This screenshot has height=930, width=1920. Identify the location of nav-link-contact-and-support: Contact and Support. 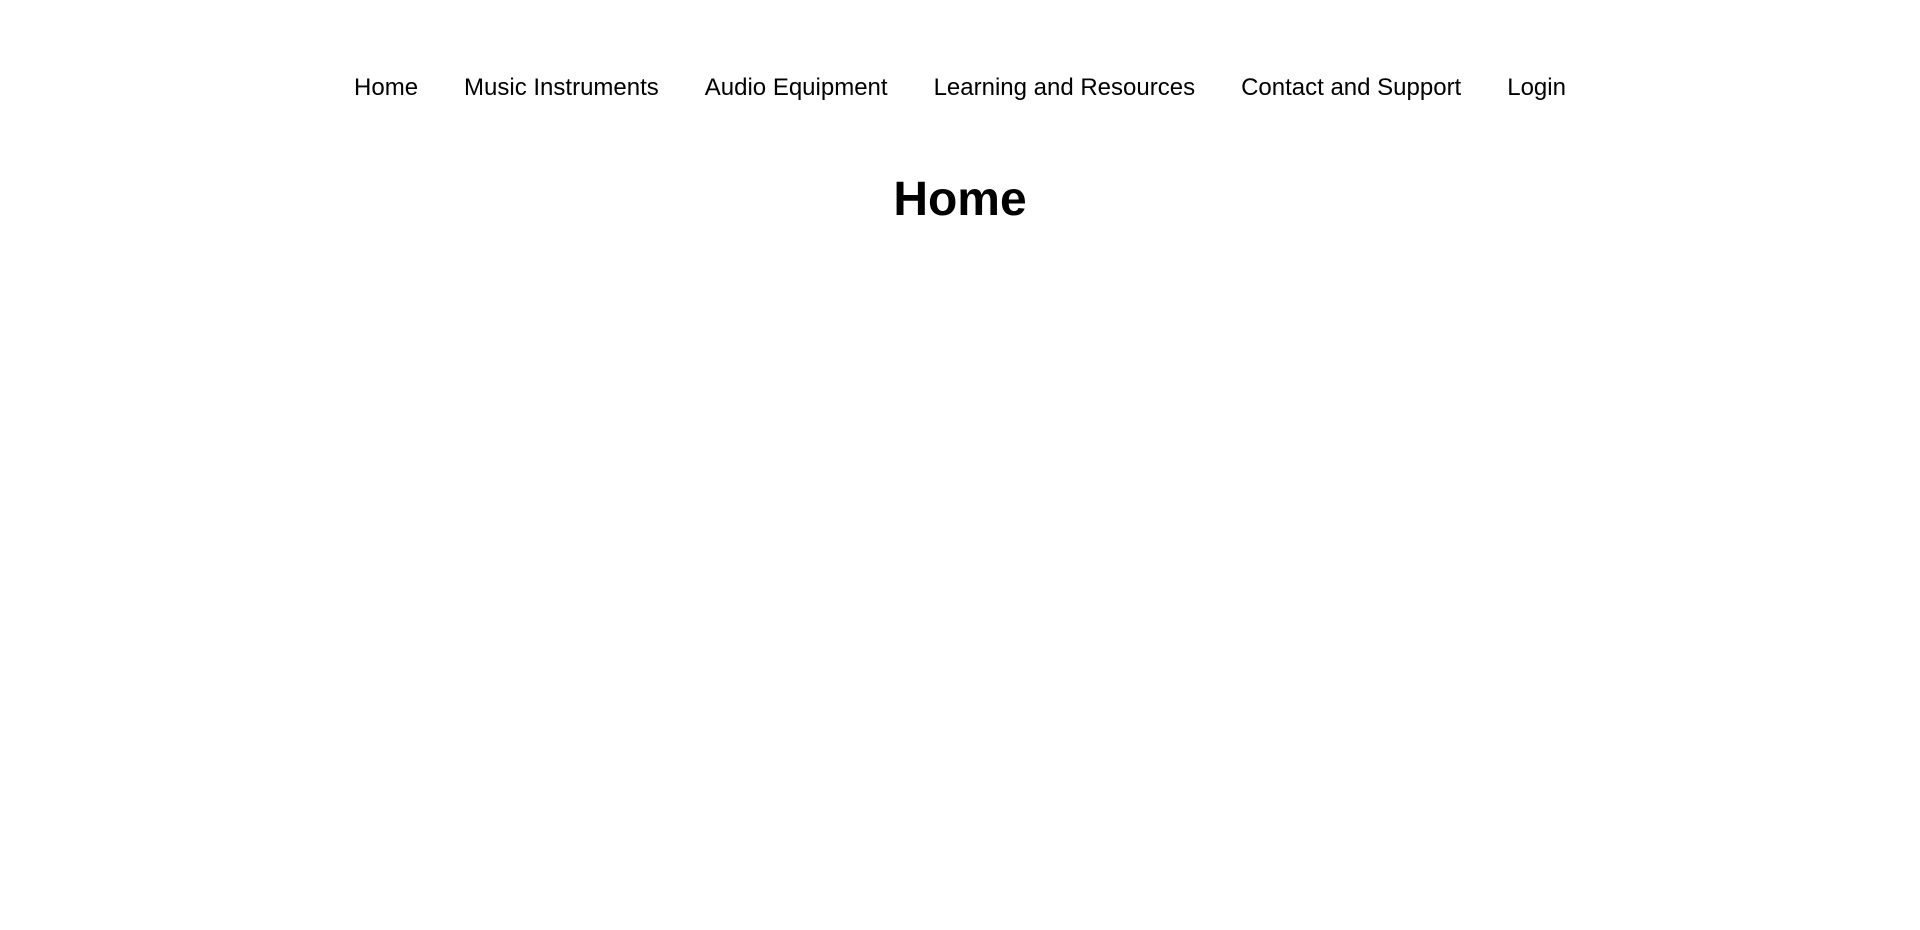
(1351, 88).